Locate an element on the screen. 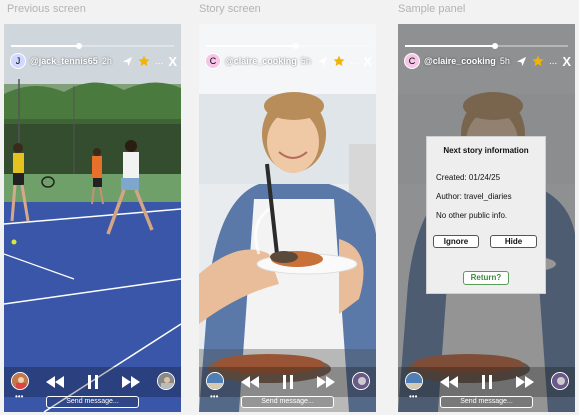  story-header: J @jack_tennis65 2h ... X is located at coordinates (93, 61).